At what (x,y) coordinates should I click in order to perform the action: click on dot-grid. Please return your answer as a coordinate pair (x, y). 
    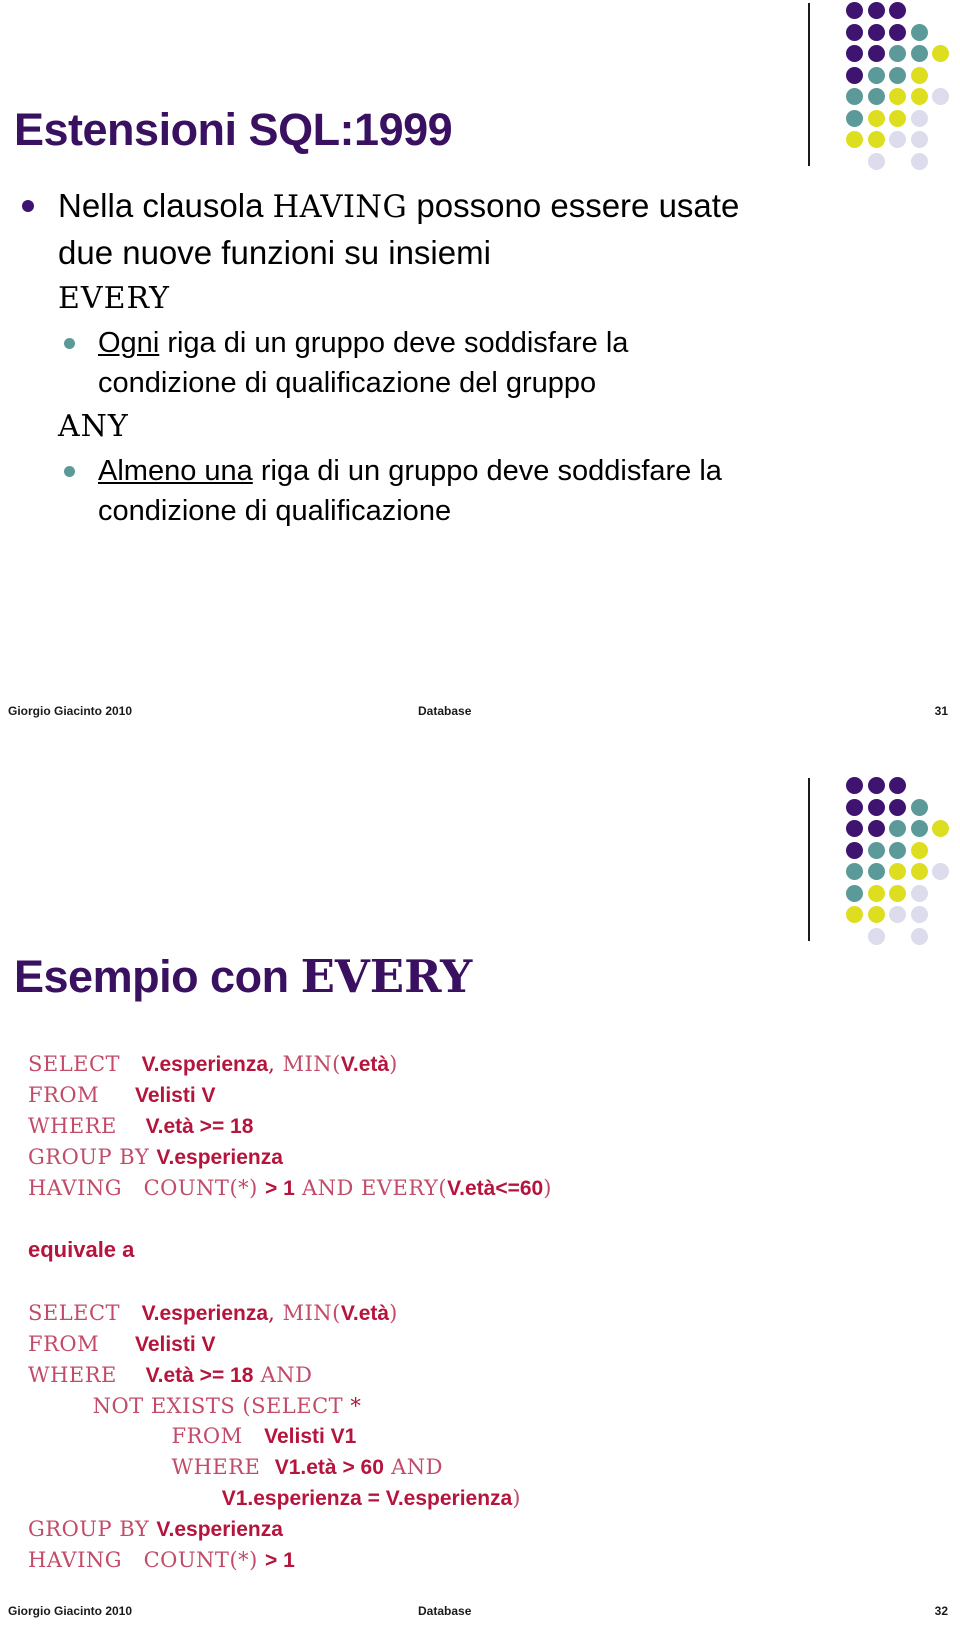
    Looking at the image, I should click on (898, 86).